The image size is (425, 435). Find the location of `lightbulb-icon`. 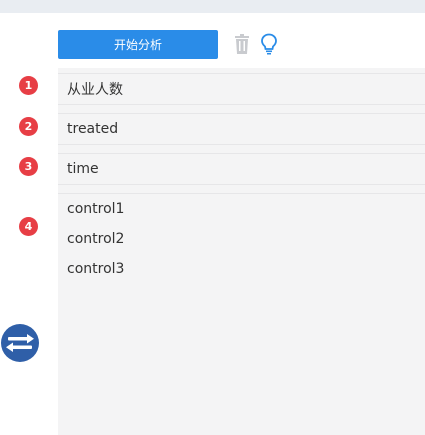

lightbulb-icon is located at coordinates (269, 44).